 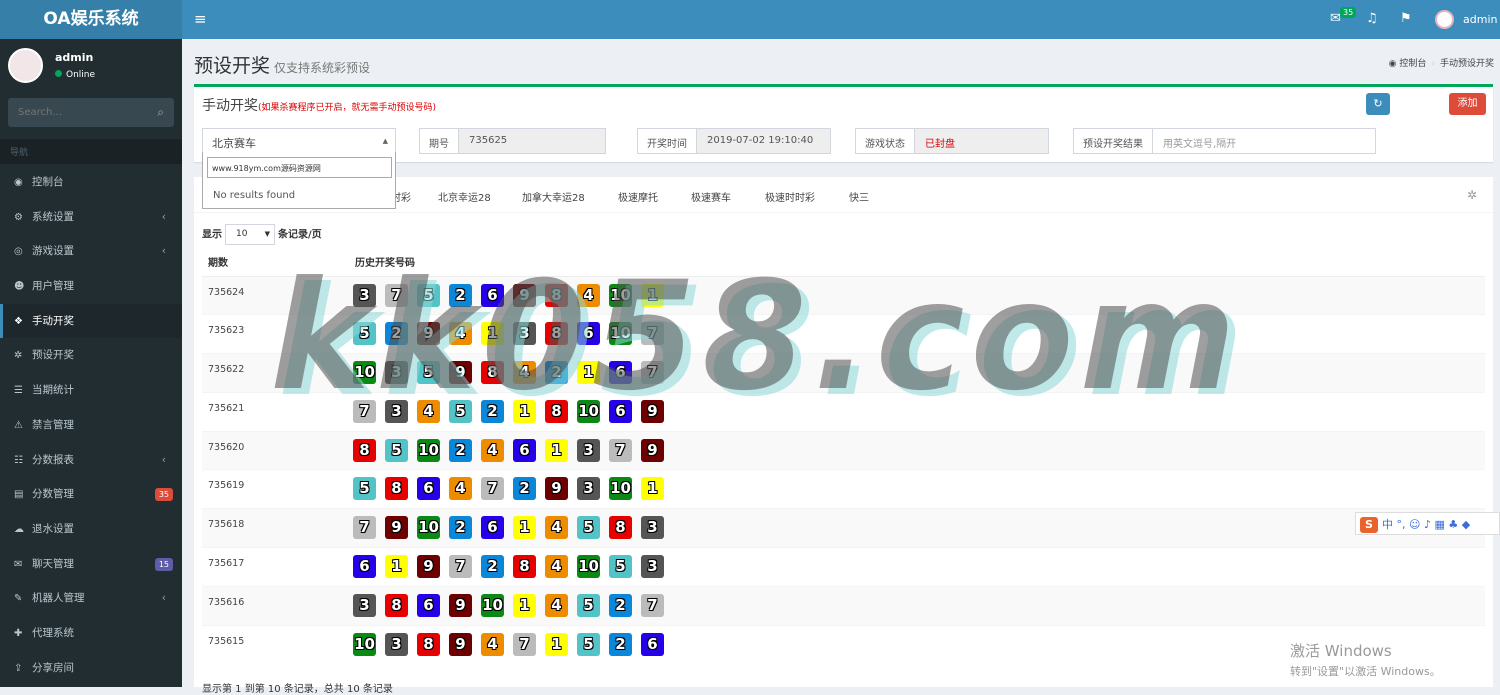 What do you see at coordinates (1444, 19) in the screenshot?
I see `user-avatar` at bounding box center [1444, 19].